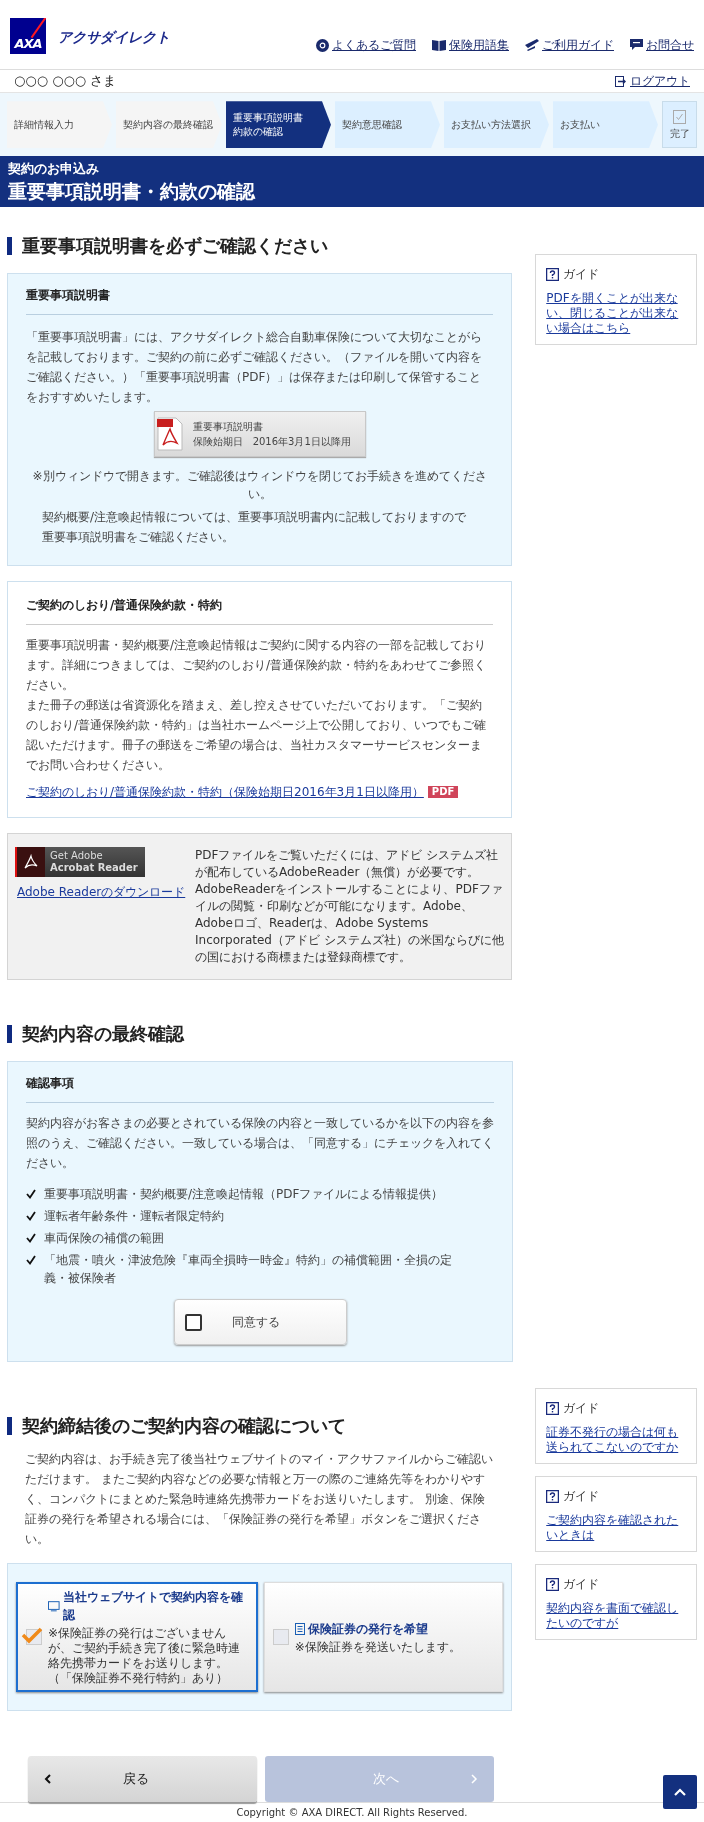  I want to click on chevron-left-icon, so click(47, 1779).